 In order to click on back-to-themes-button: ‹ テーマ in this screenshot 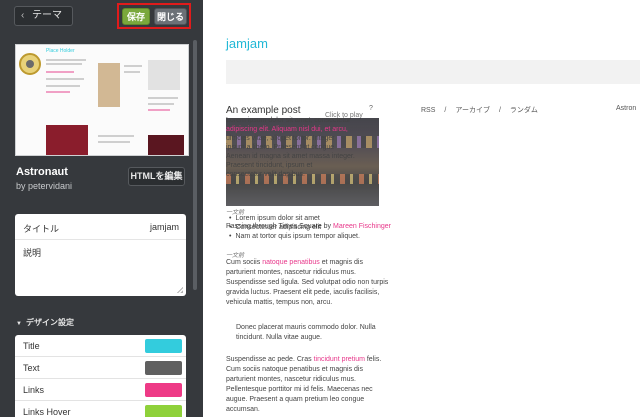, I will do `click(43, 16)`.